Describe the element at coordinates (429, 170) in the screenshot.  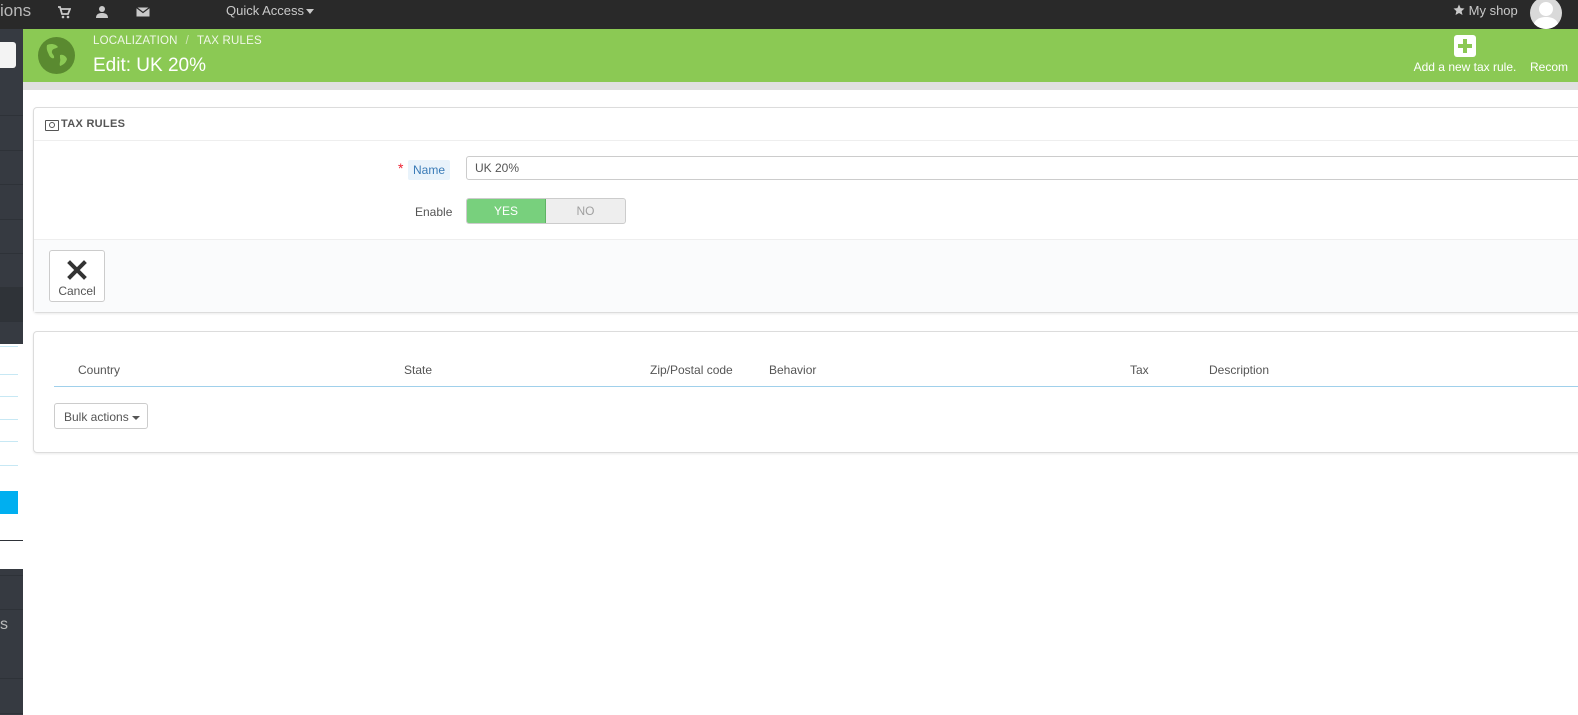
I see `name-label: Name` at that location.